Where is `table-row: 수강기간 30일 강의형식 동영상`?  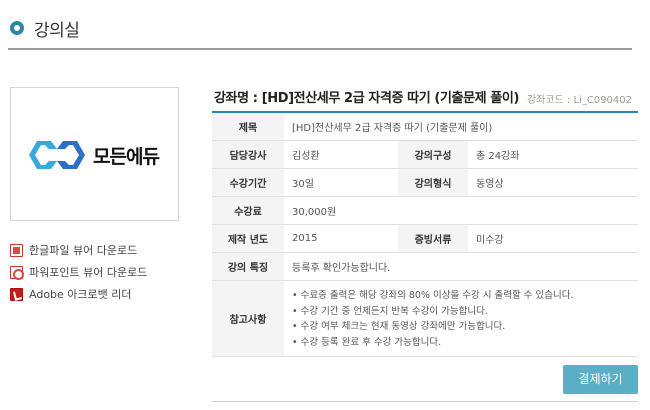
table-row: 수강기간 30일 강의형식 동영상 is located at coordinates (425, 182).